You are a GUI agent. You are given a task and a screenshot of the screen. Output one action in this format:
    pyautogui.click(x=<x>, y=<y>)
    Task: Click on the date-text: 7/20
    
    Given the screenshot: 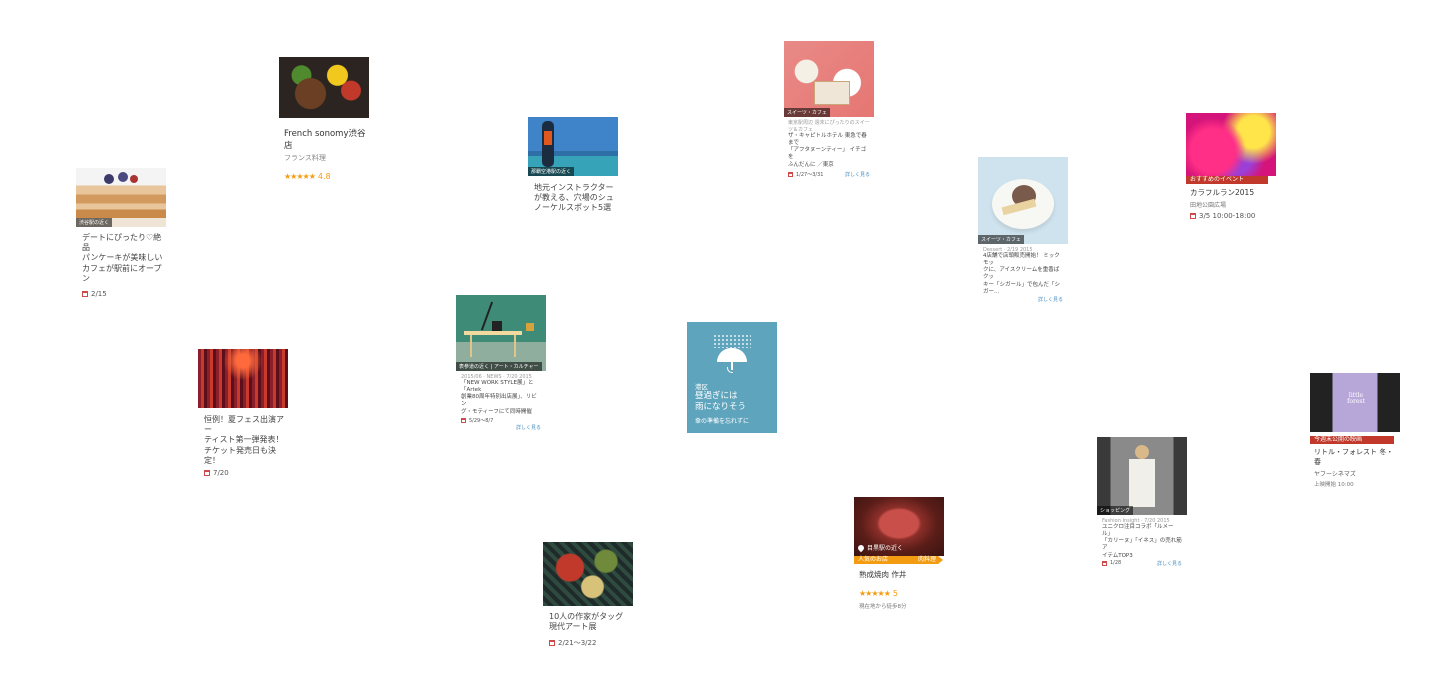 What is the action you would take?
    pyautogui.click(x=221, y=473)
    